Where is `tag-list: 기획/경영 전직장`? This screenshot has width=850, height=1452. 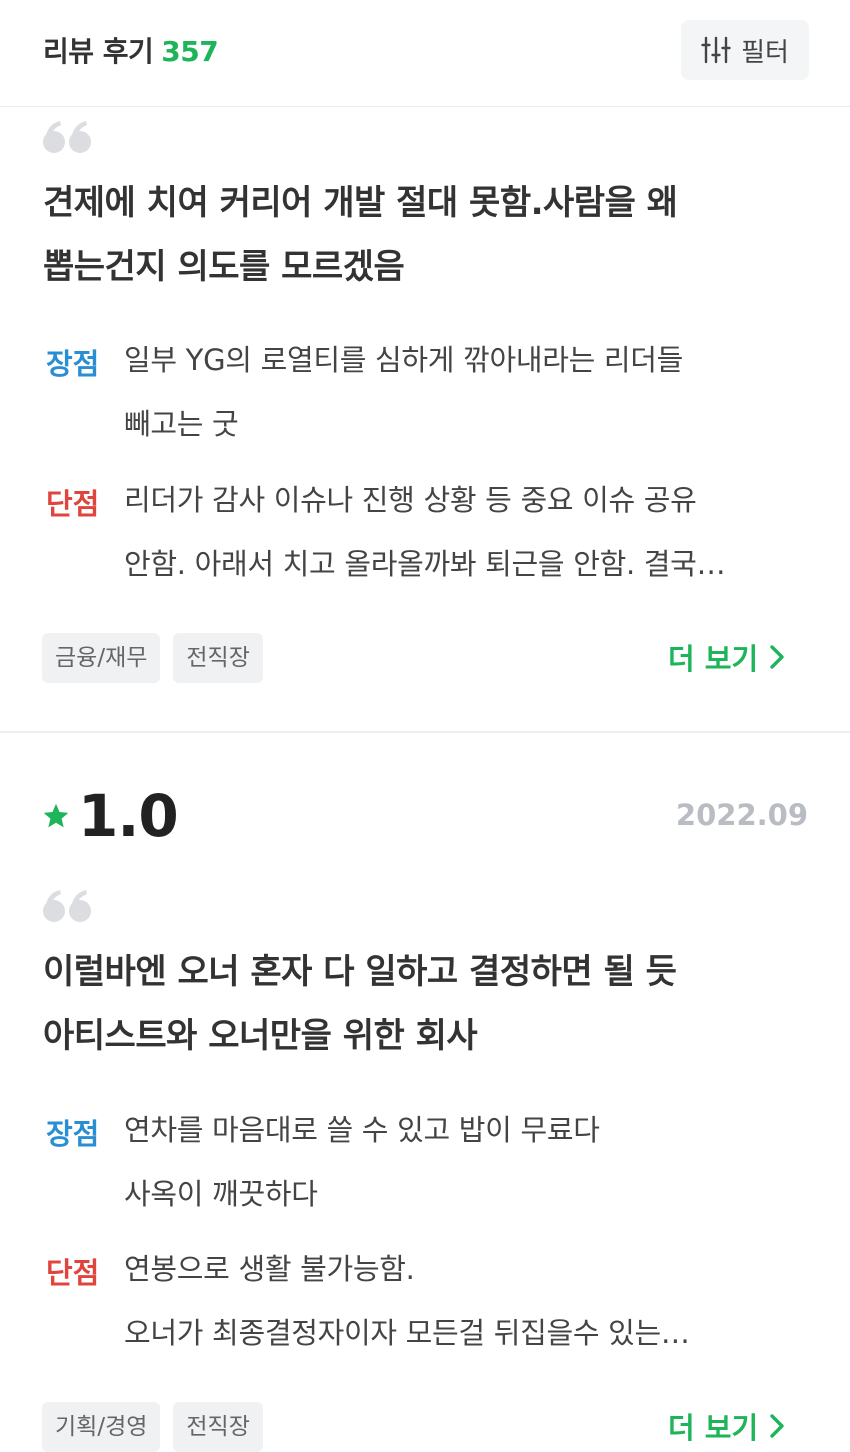
tag-list: 기획/경영 전직장 is located at coordinates (152, 1427).